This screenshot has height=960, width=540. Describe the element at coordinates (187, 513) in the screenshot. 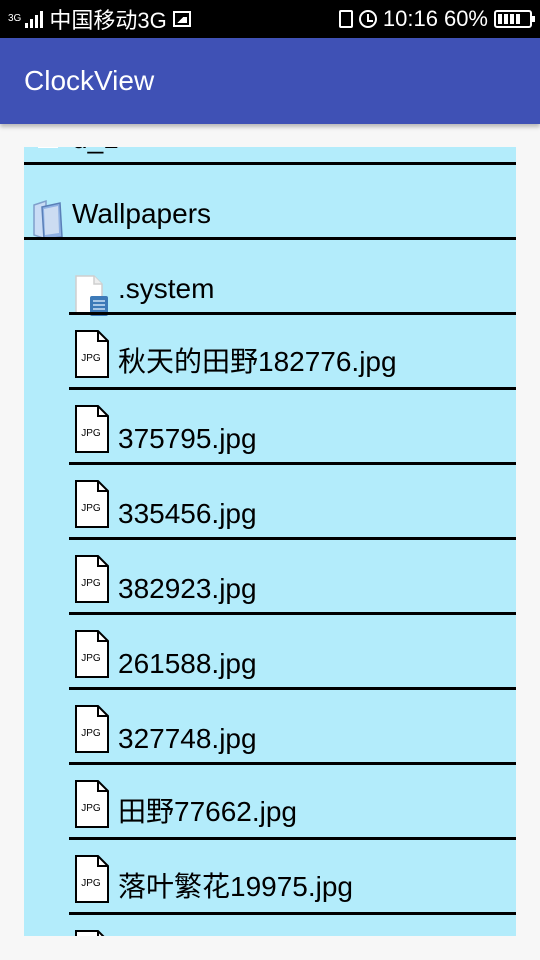

I see `tree-item-label: 335456.jpg` at that location.